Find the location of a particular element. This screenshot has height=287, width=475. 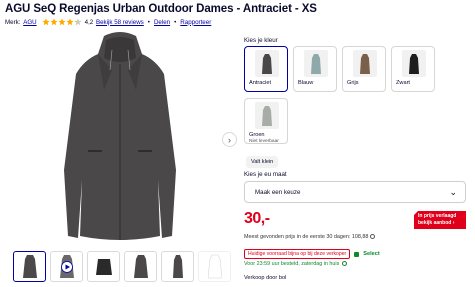

promo-badge: In prijs verlaagd bekijk aanbod › is located at coordinates (440, 220).